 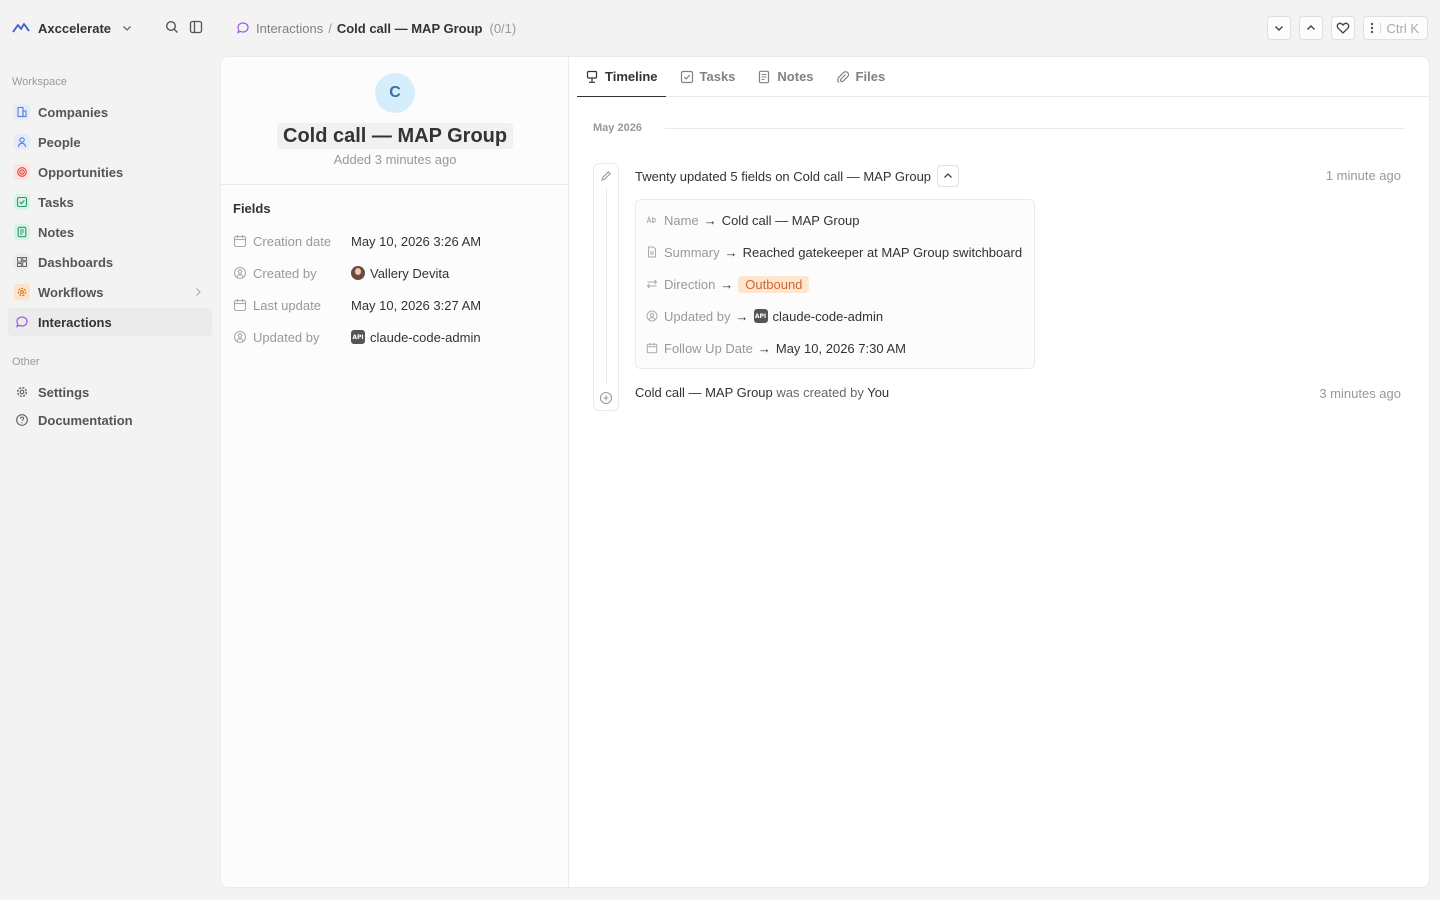 I want to click on field-value-person: Vallery Devita, so click(x=400, y=273).